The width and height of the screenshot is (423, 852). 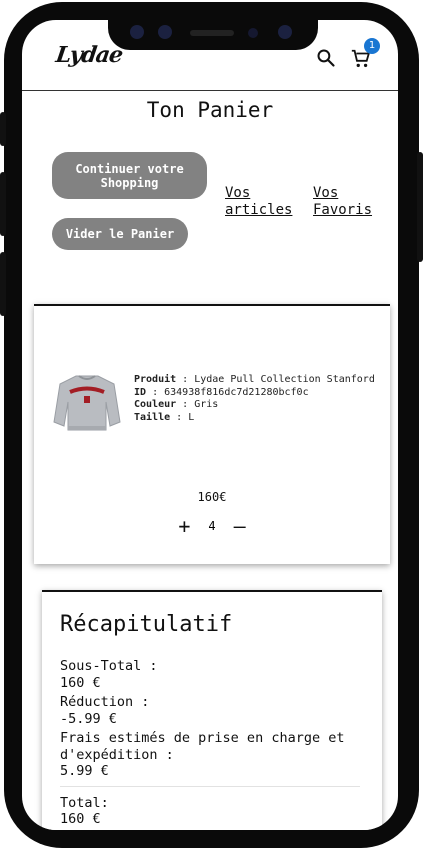 I want to click on quantity-value: 4, so click(x=212, y=526).